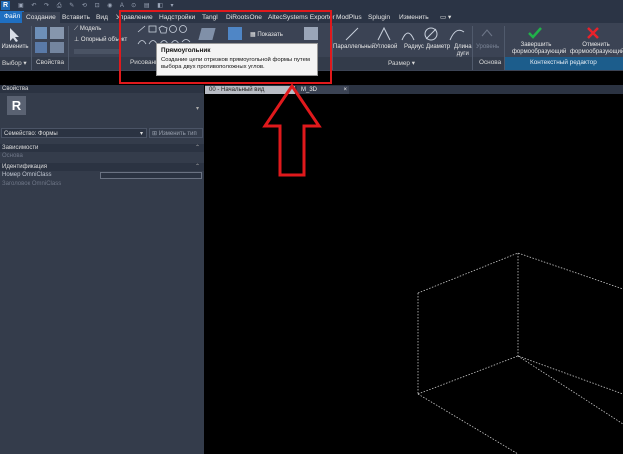  What do you see at coordinates (41, 47) in the screenshot?
I see `family-category-icon` at bounding box center [41, 47].